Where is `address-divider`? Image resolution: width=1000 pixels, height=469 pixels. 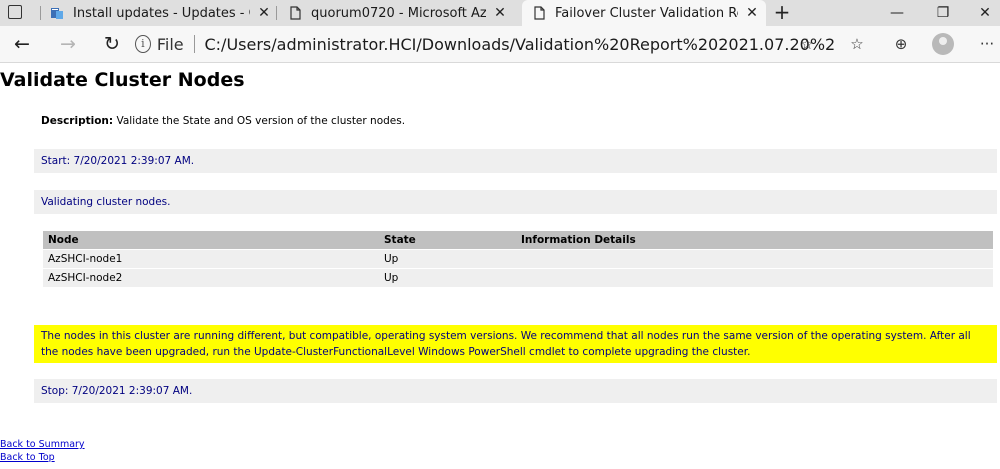
address-divider is located at coordinates (194, 44).